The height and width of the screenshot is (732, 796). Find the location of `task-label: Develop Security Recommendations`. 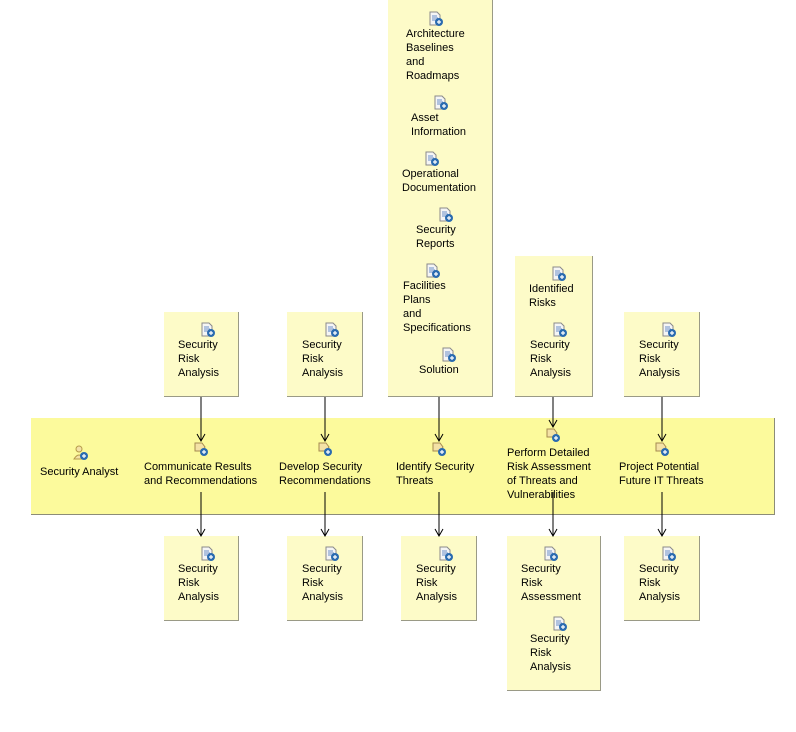

task-label: Develop Security Recommendations is located at coordinates (325, 474).